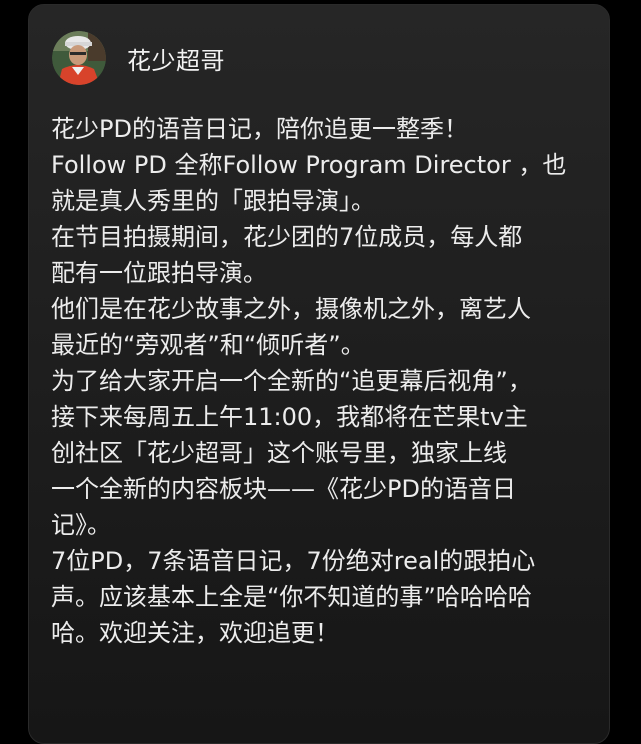 Image resolution: width=641 pixels, height=744 pixels. I want to click on post-text-line: 哈。欢迎关注，欢迎追更！, so click(195, 633).